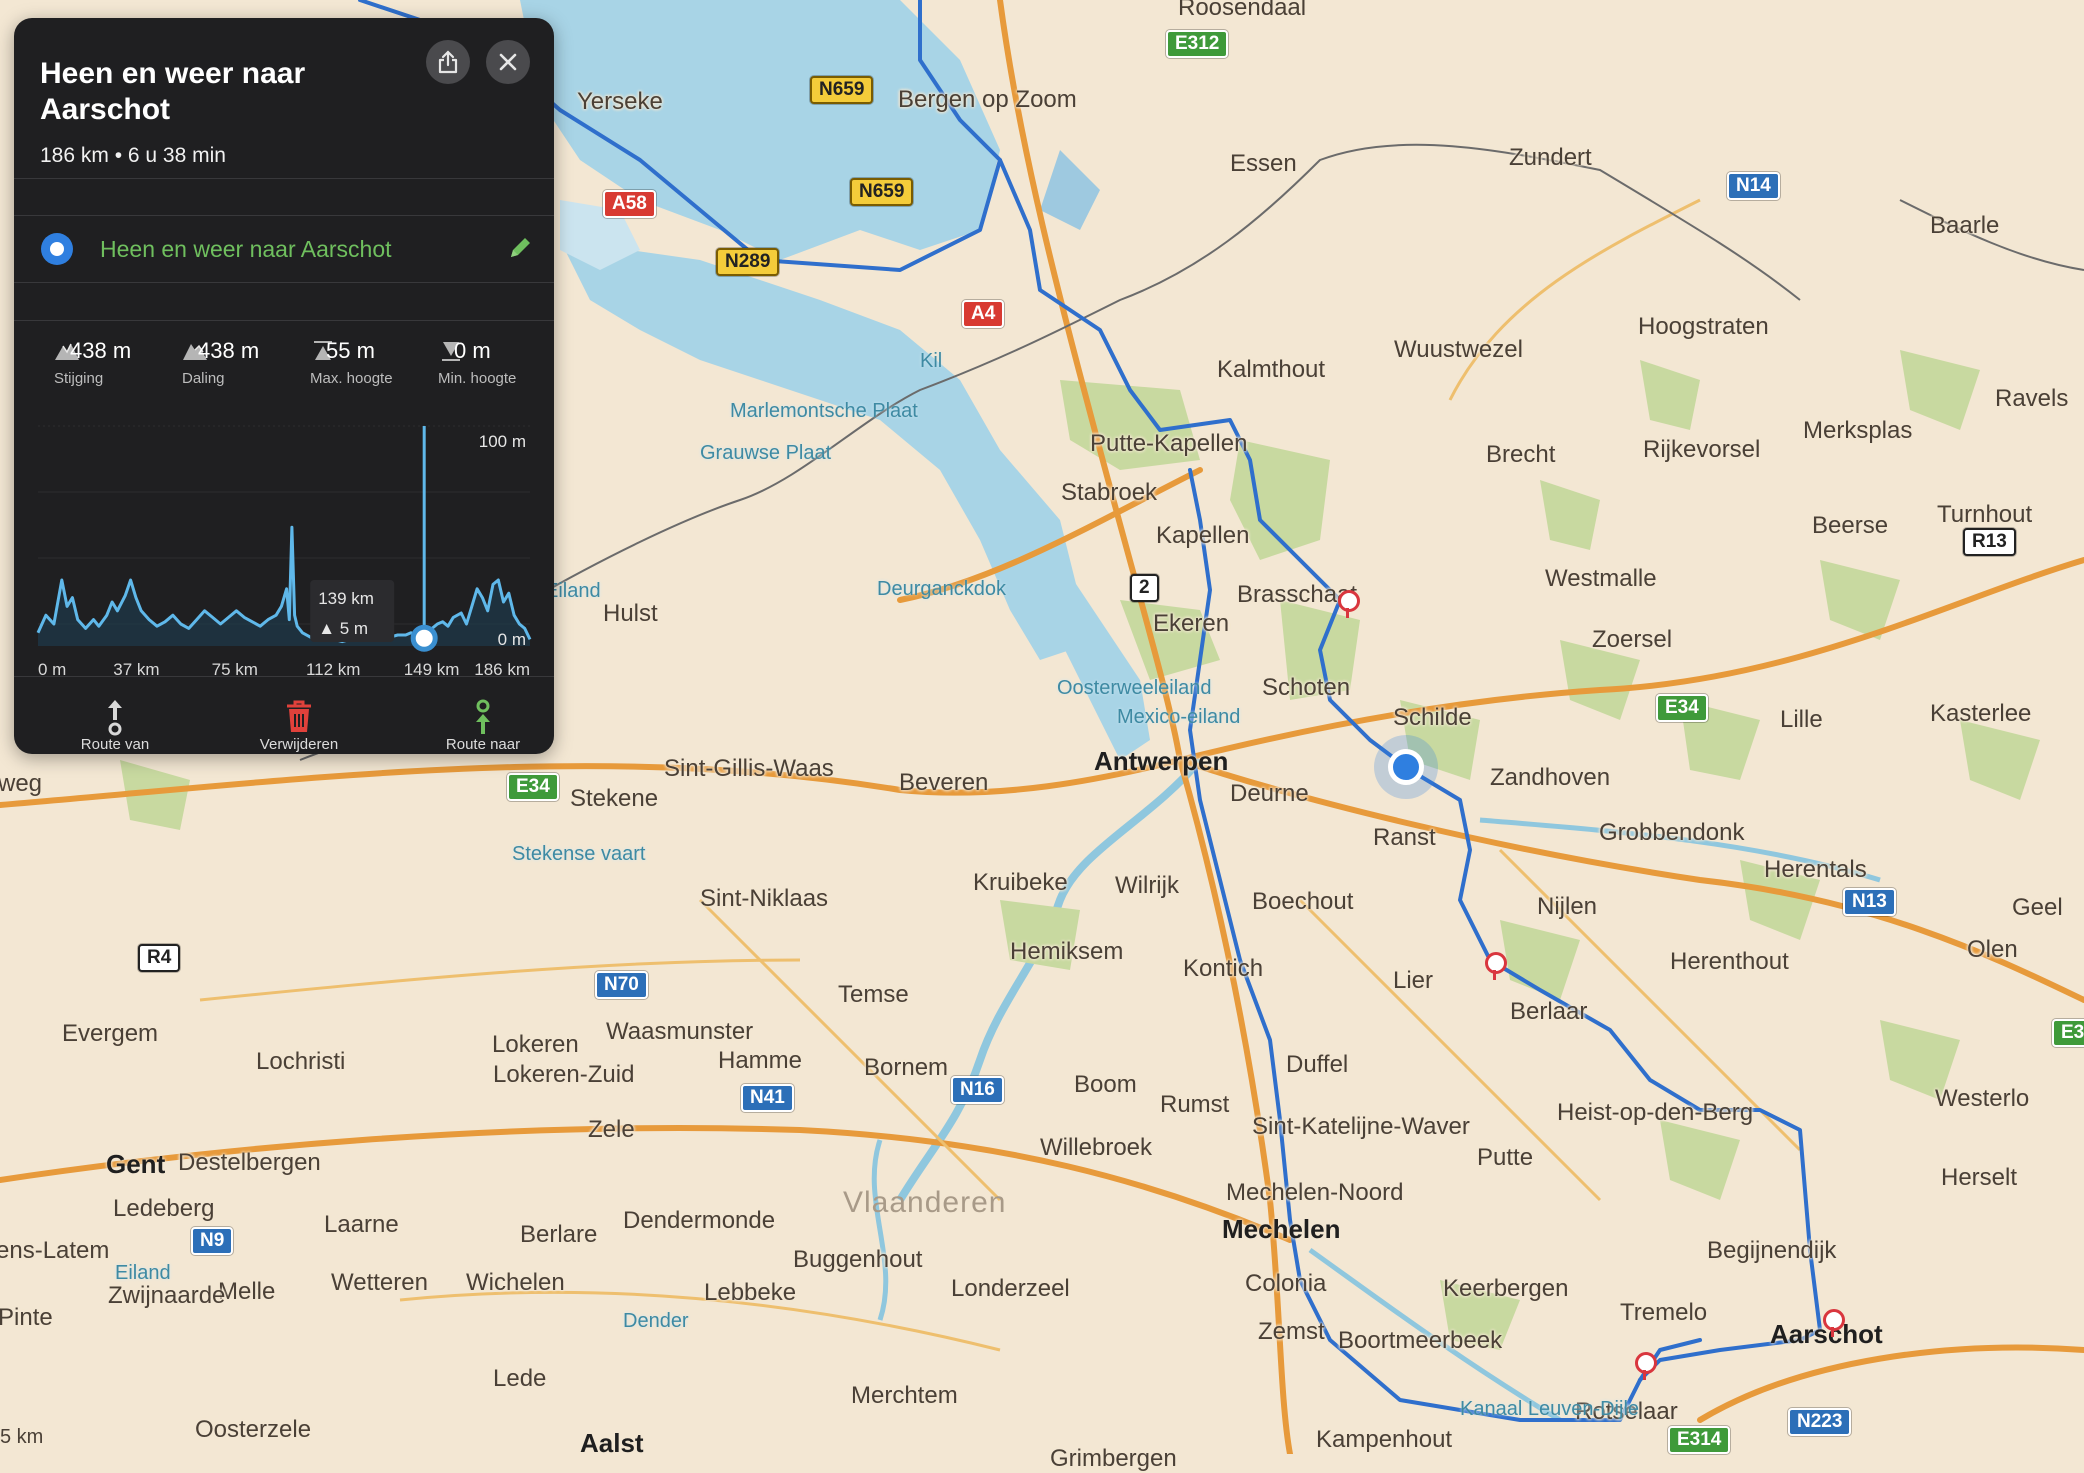 This screenshot has width=2084, height=1473. I want to click on map-town-label: Dendermonde, so click(699, 1221).